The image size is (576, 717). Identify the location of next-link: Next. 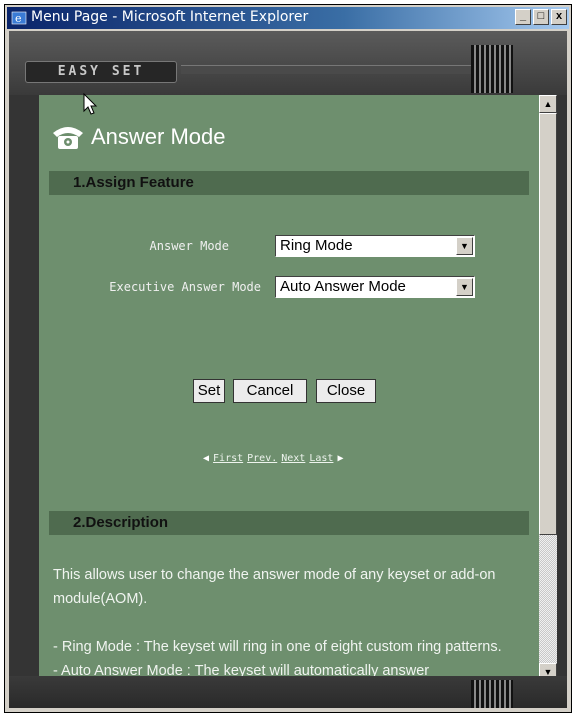
(293, 458).